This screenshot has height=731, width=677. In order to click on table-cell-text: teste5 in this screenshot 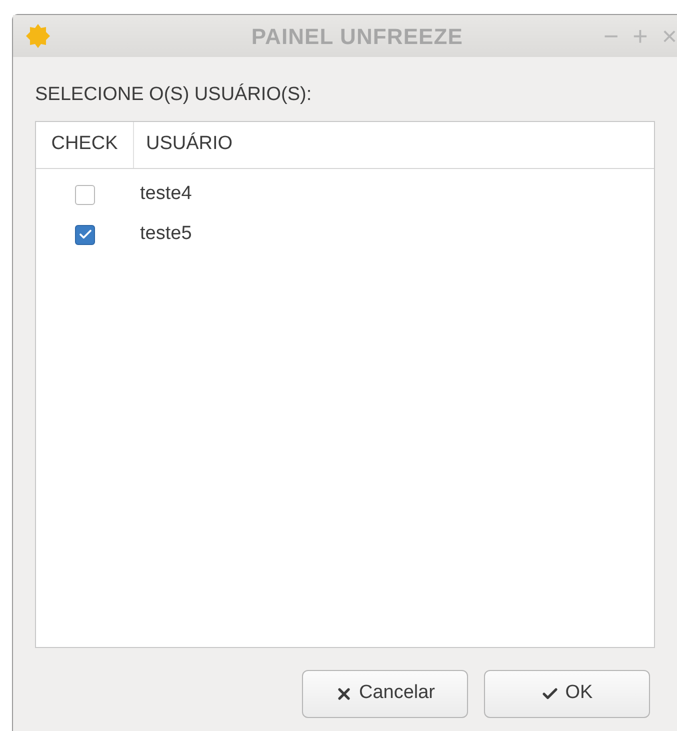, I will do `click(165, 234)`.